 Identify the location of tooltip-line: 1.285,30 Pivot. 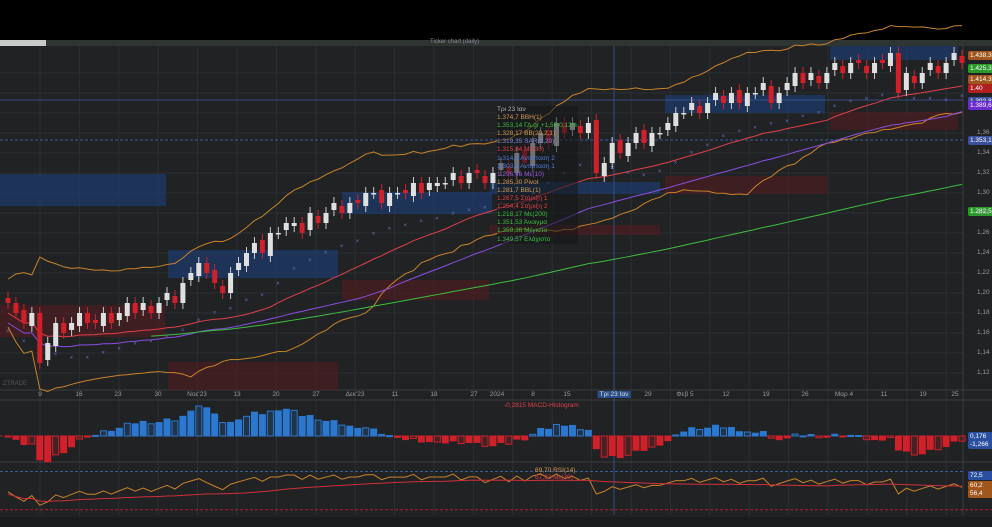
(518, 182).